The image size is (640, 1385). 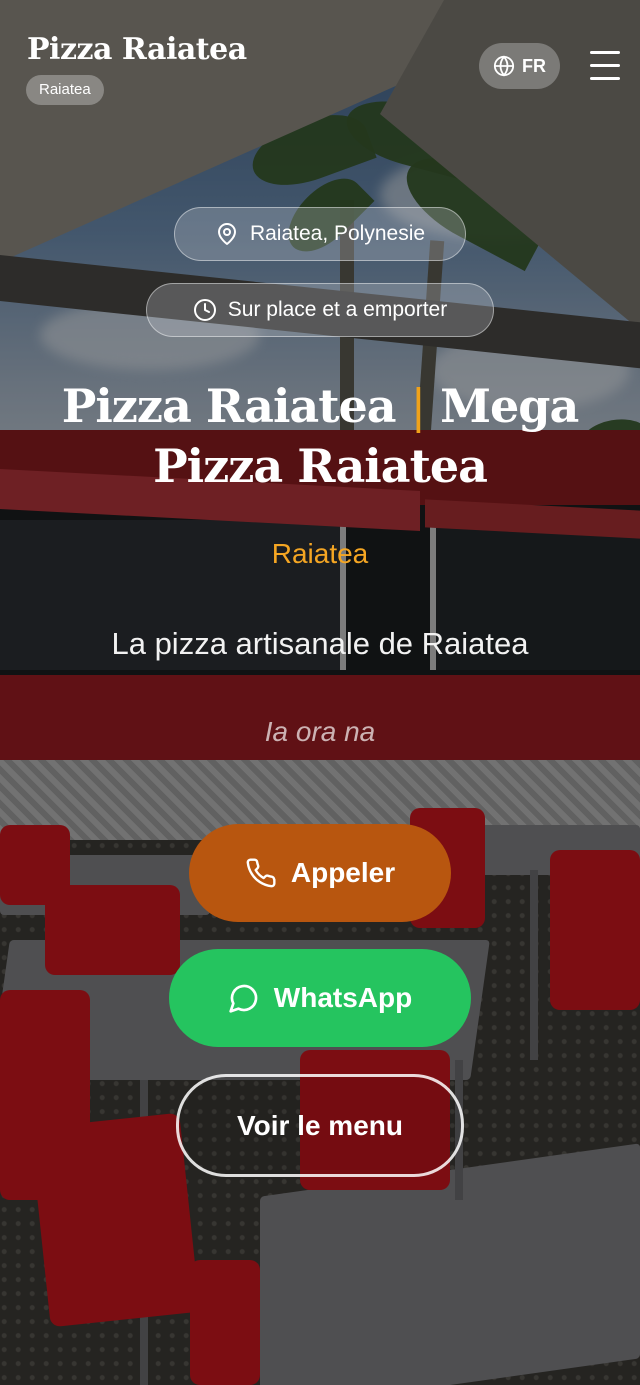 I want to click on greeting: Ia ora na, so click(x=320, y=731).